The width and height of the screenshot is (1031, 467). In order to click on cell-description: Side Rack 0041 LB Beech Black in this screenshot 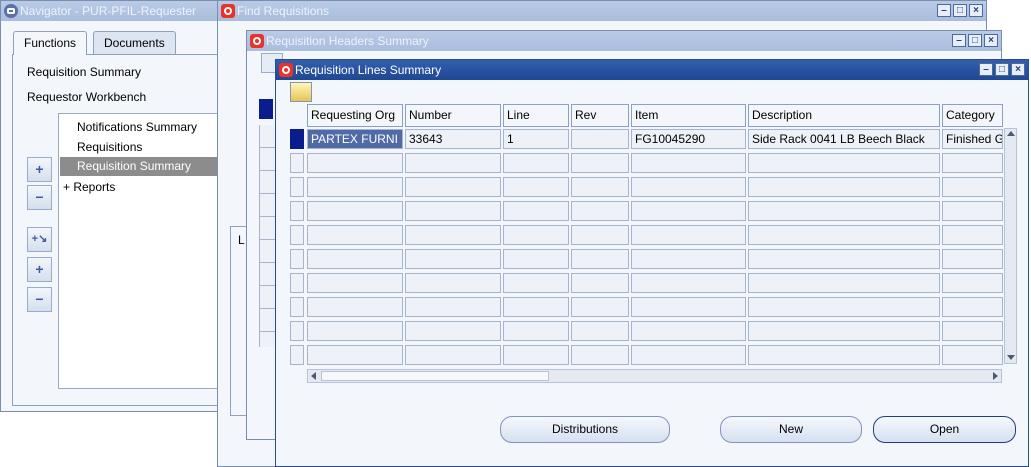, I will do `click(844, 139)`.